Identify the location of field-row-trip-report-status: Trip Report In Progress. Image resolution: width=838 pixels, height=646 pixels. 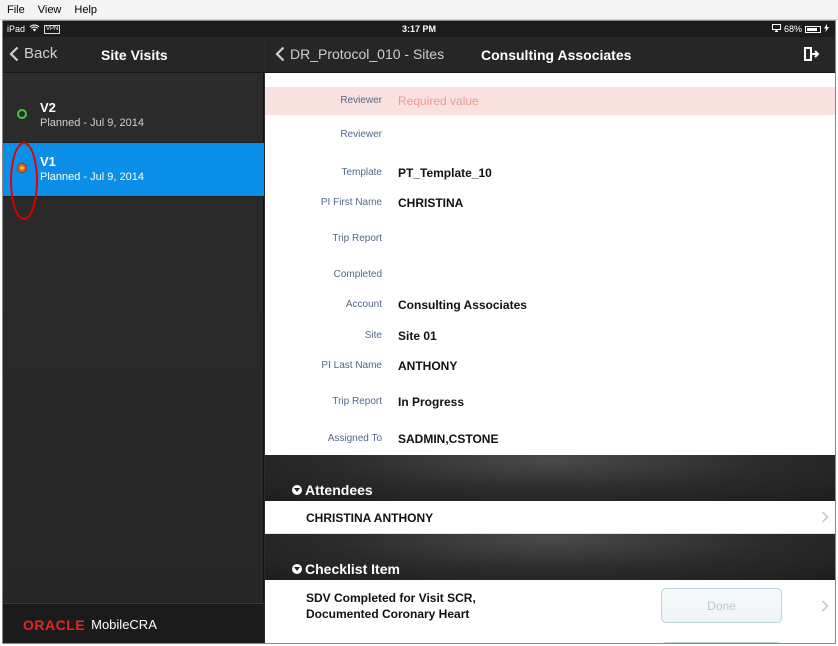
(550, 402).